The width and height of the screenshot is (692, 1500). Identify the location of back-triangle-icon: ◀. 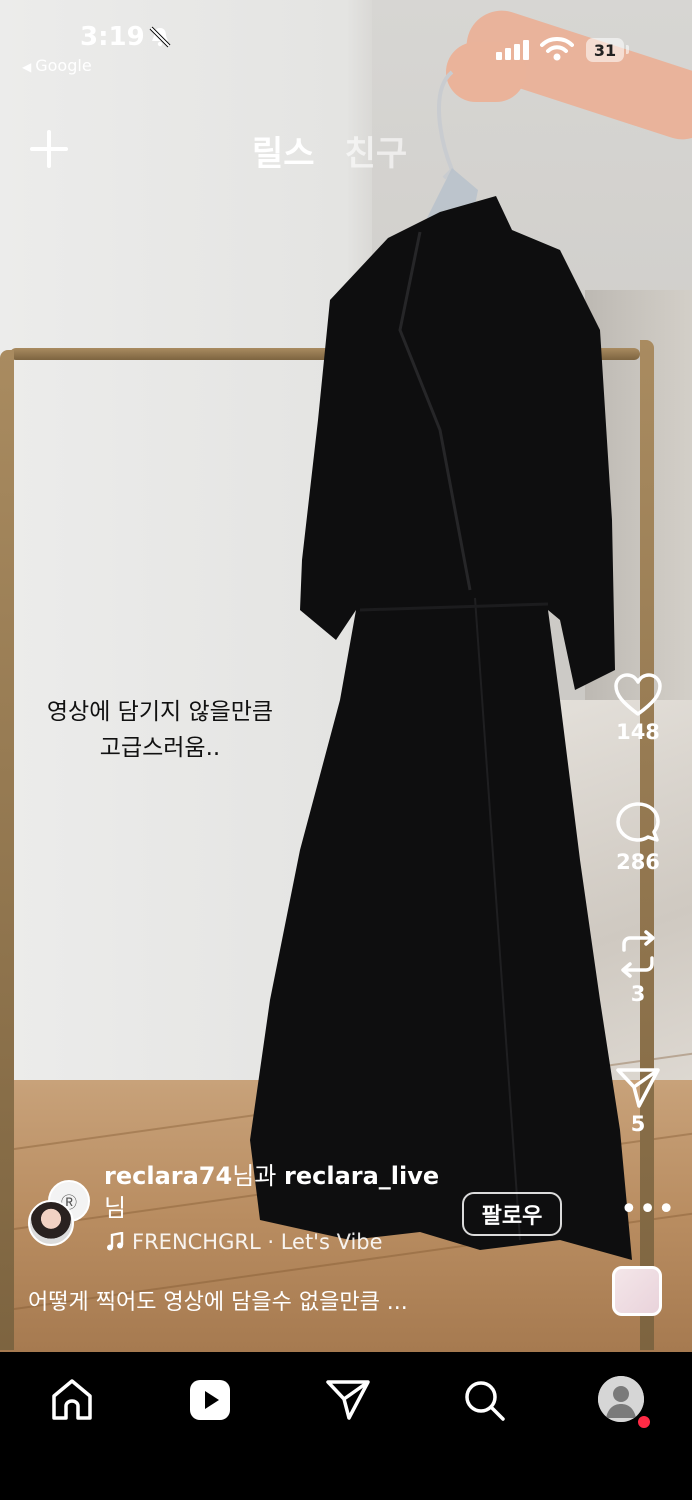
(27, 67).